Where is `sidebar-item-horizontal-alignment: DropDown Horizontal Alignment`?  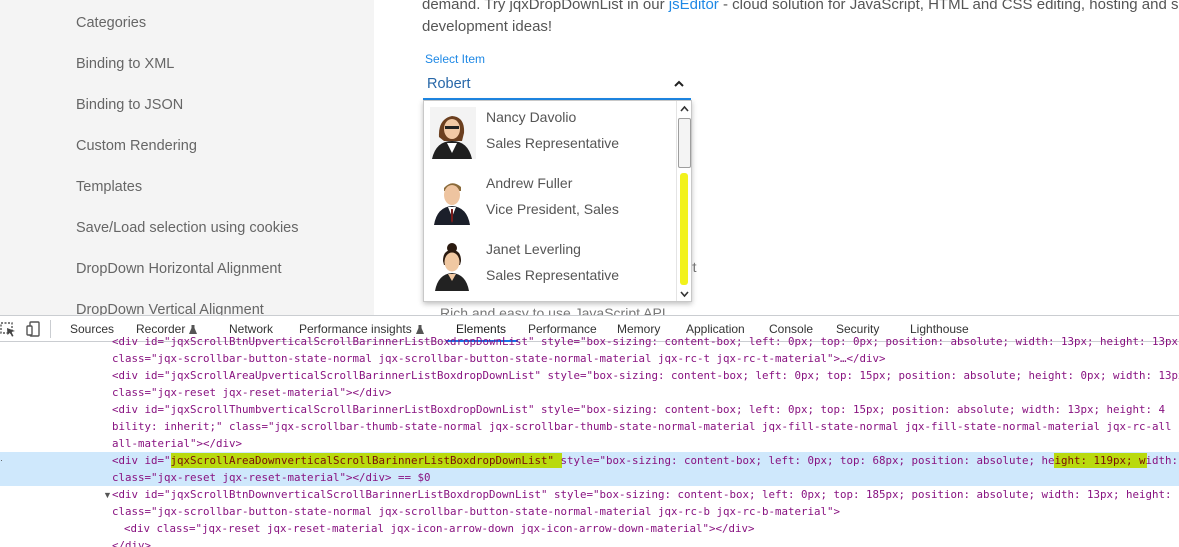 sidebar-item-horizontal-alignment: DropDown Horizontal Alignment is located at coordinates (179, 269).